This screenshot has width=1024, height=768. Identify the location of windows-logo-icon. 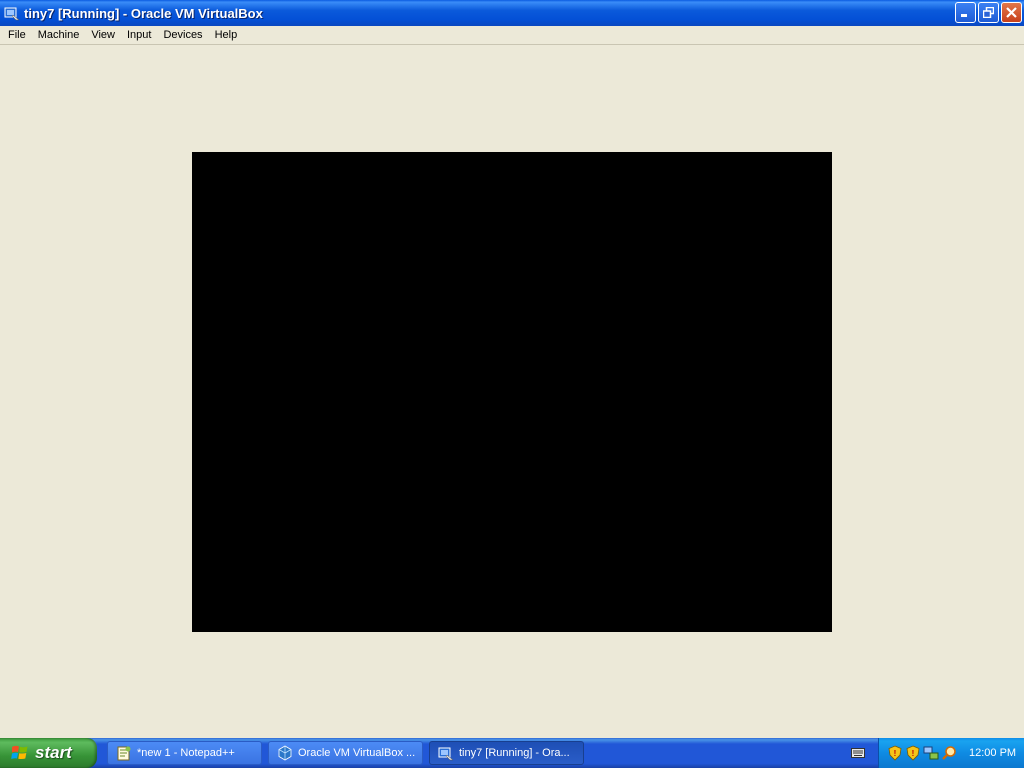
(19, 752).